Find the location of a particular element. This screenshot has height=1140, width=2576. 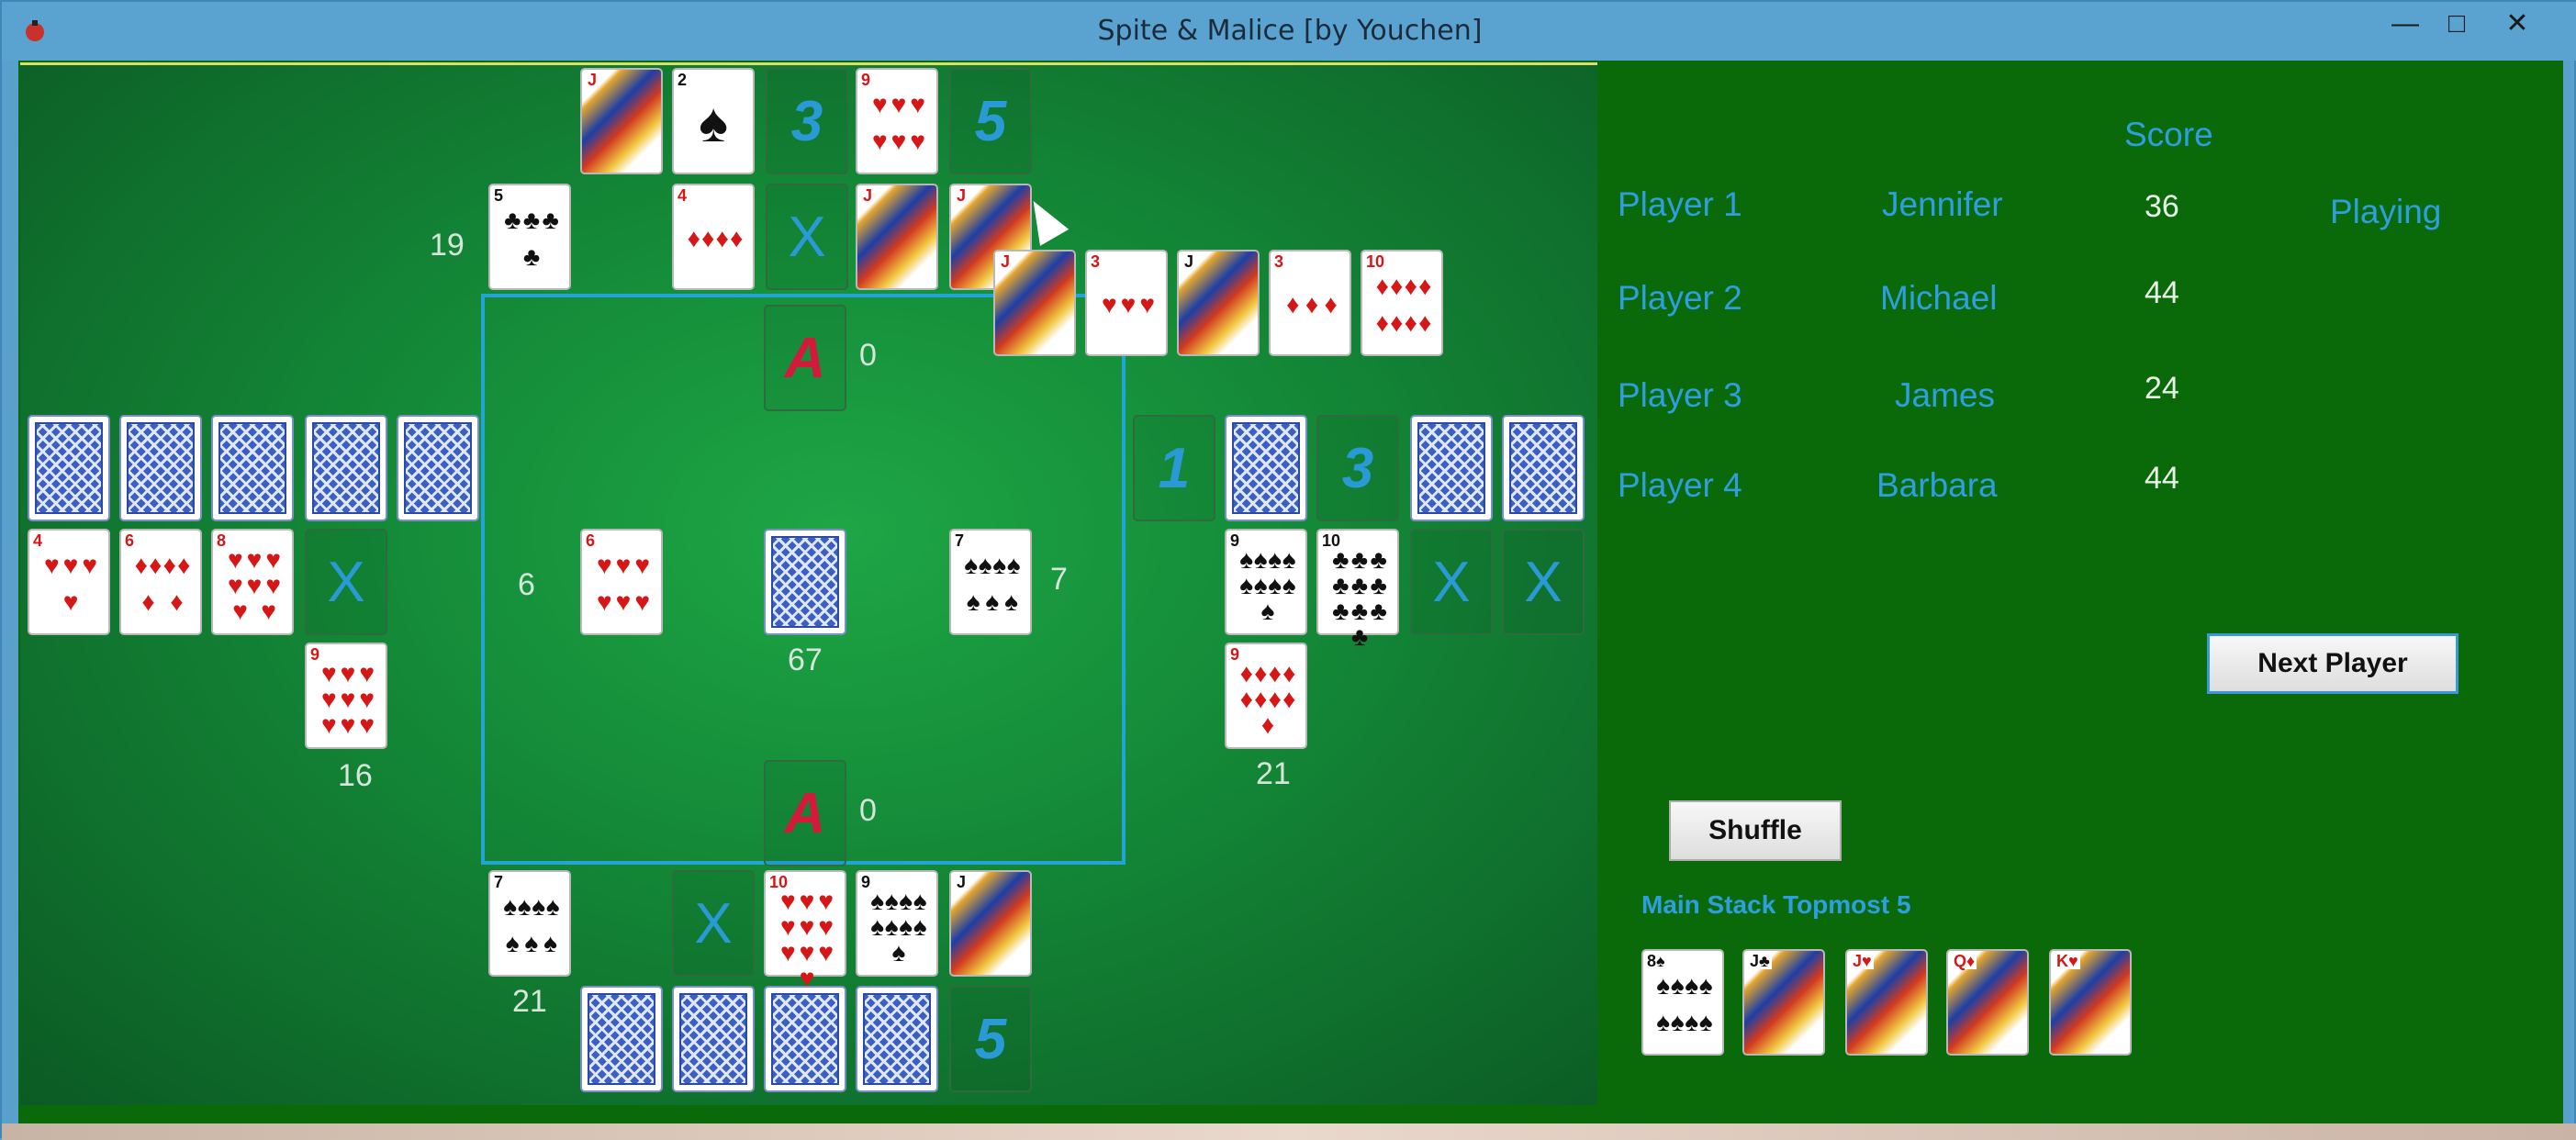

hand-card-jack-2: J is located at coordinates (1218, 303).